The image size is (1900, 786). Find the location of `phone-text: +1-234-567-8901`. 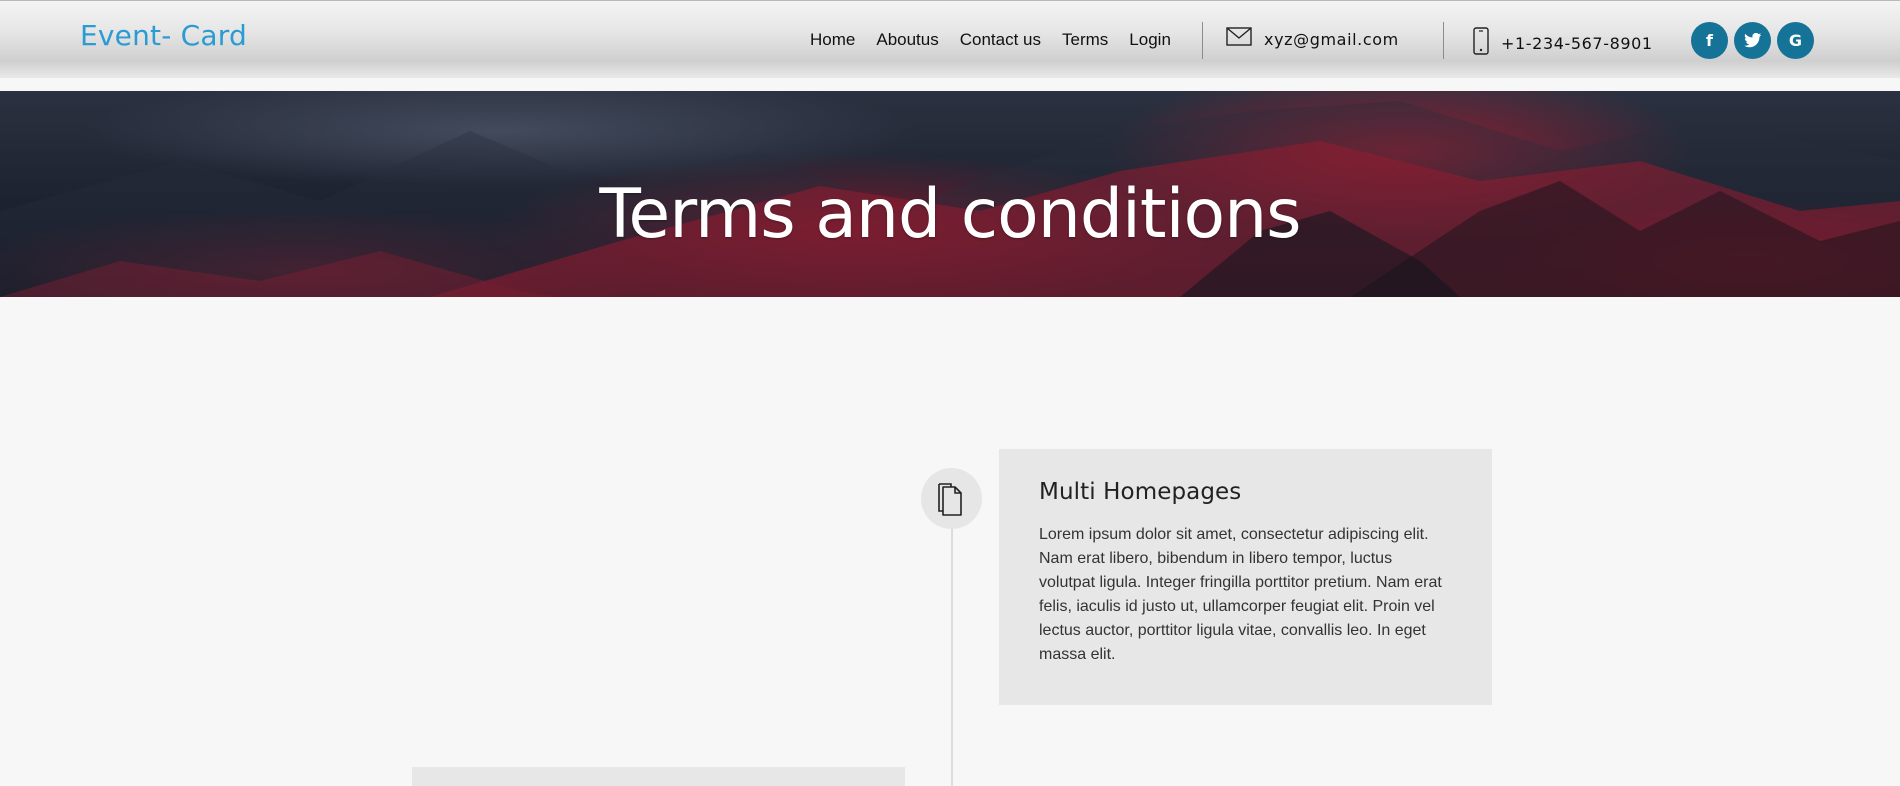

phone-text: +1-234-567-8901 is located at coordinates (1577, 43).